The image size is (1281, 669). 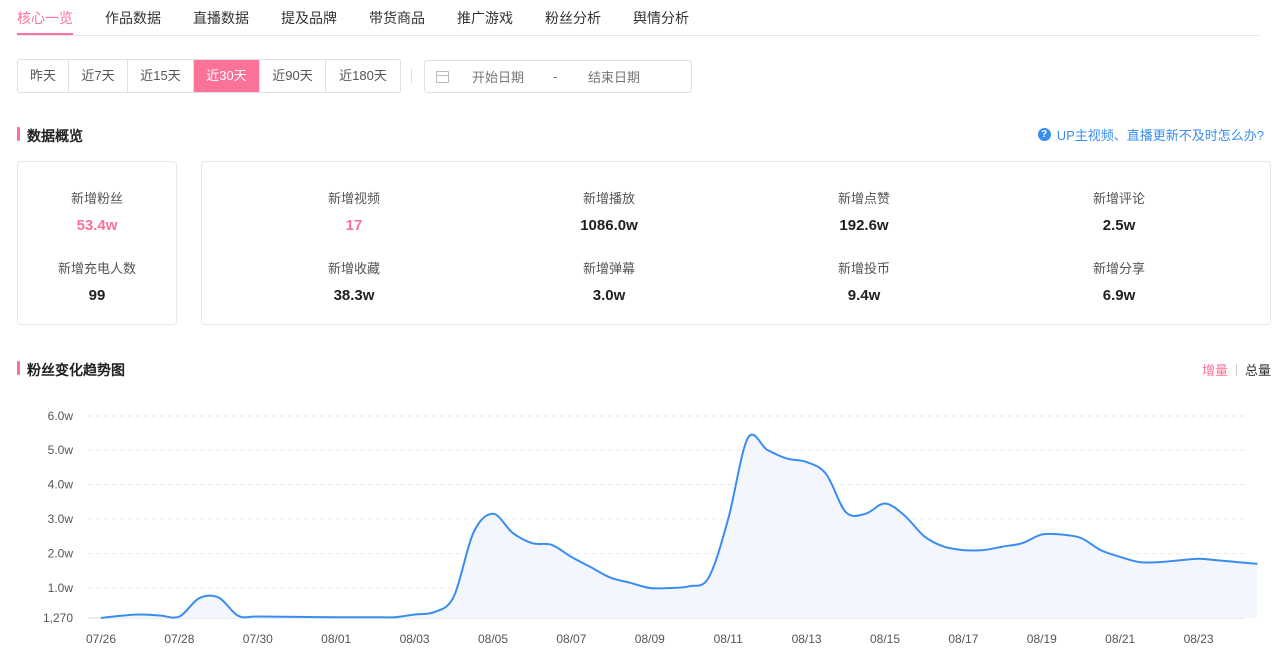 I want to click on stat-new-chargers: 新增充电人数 99, so click(x=97, y=281).